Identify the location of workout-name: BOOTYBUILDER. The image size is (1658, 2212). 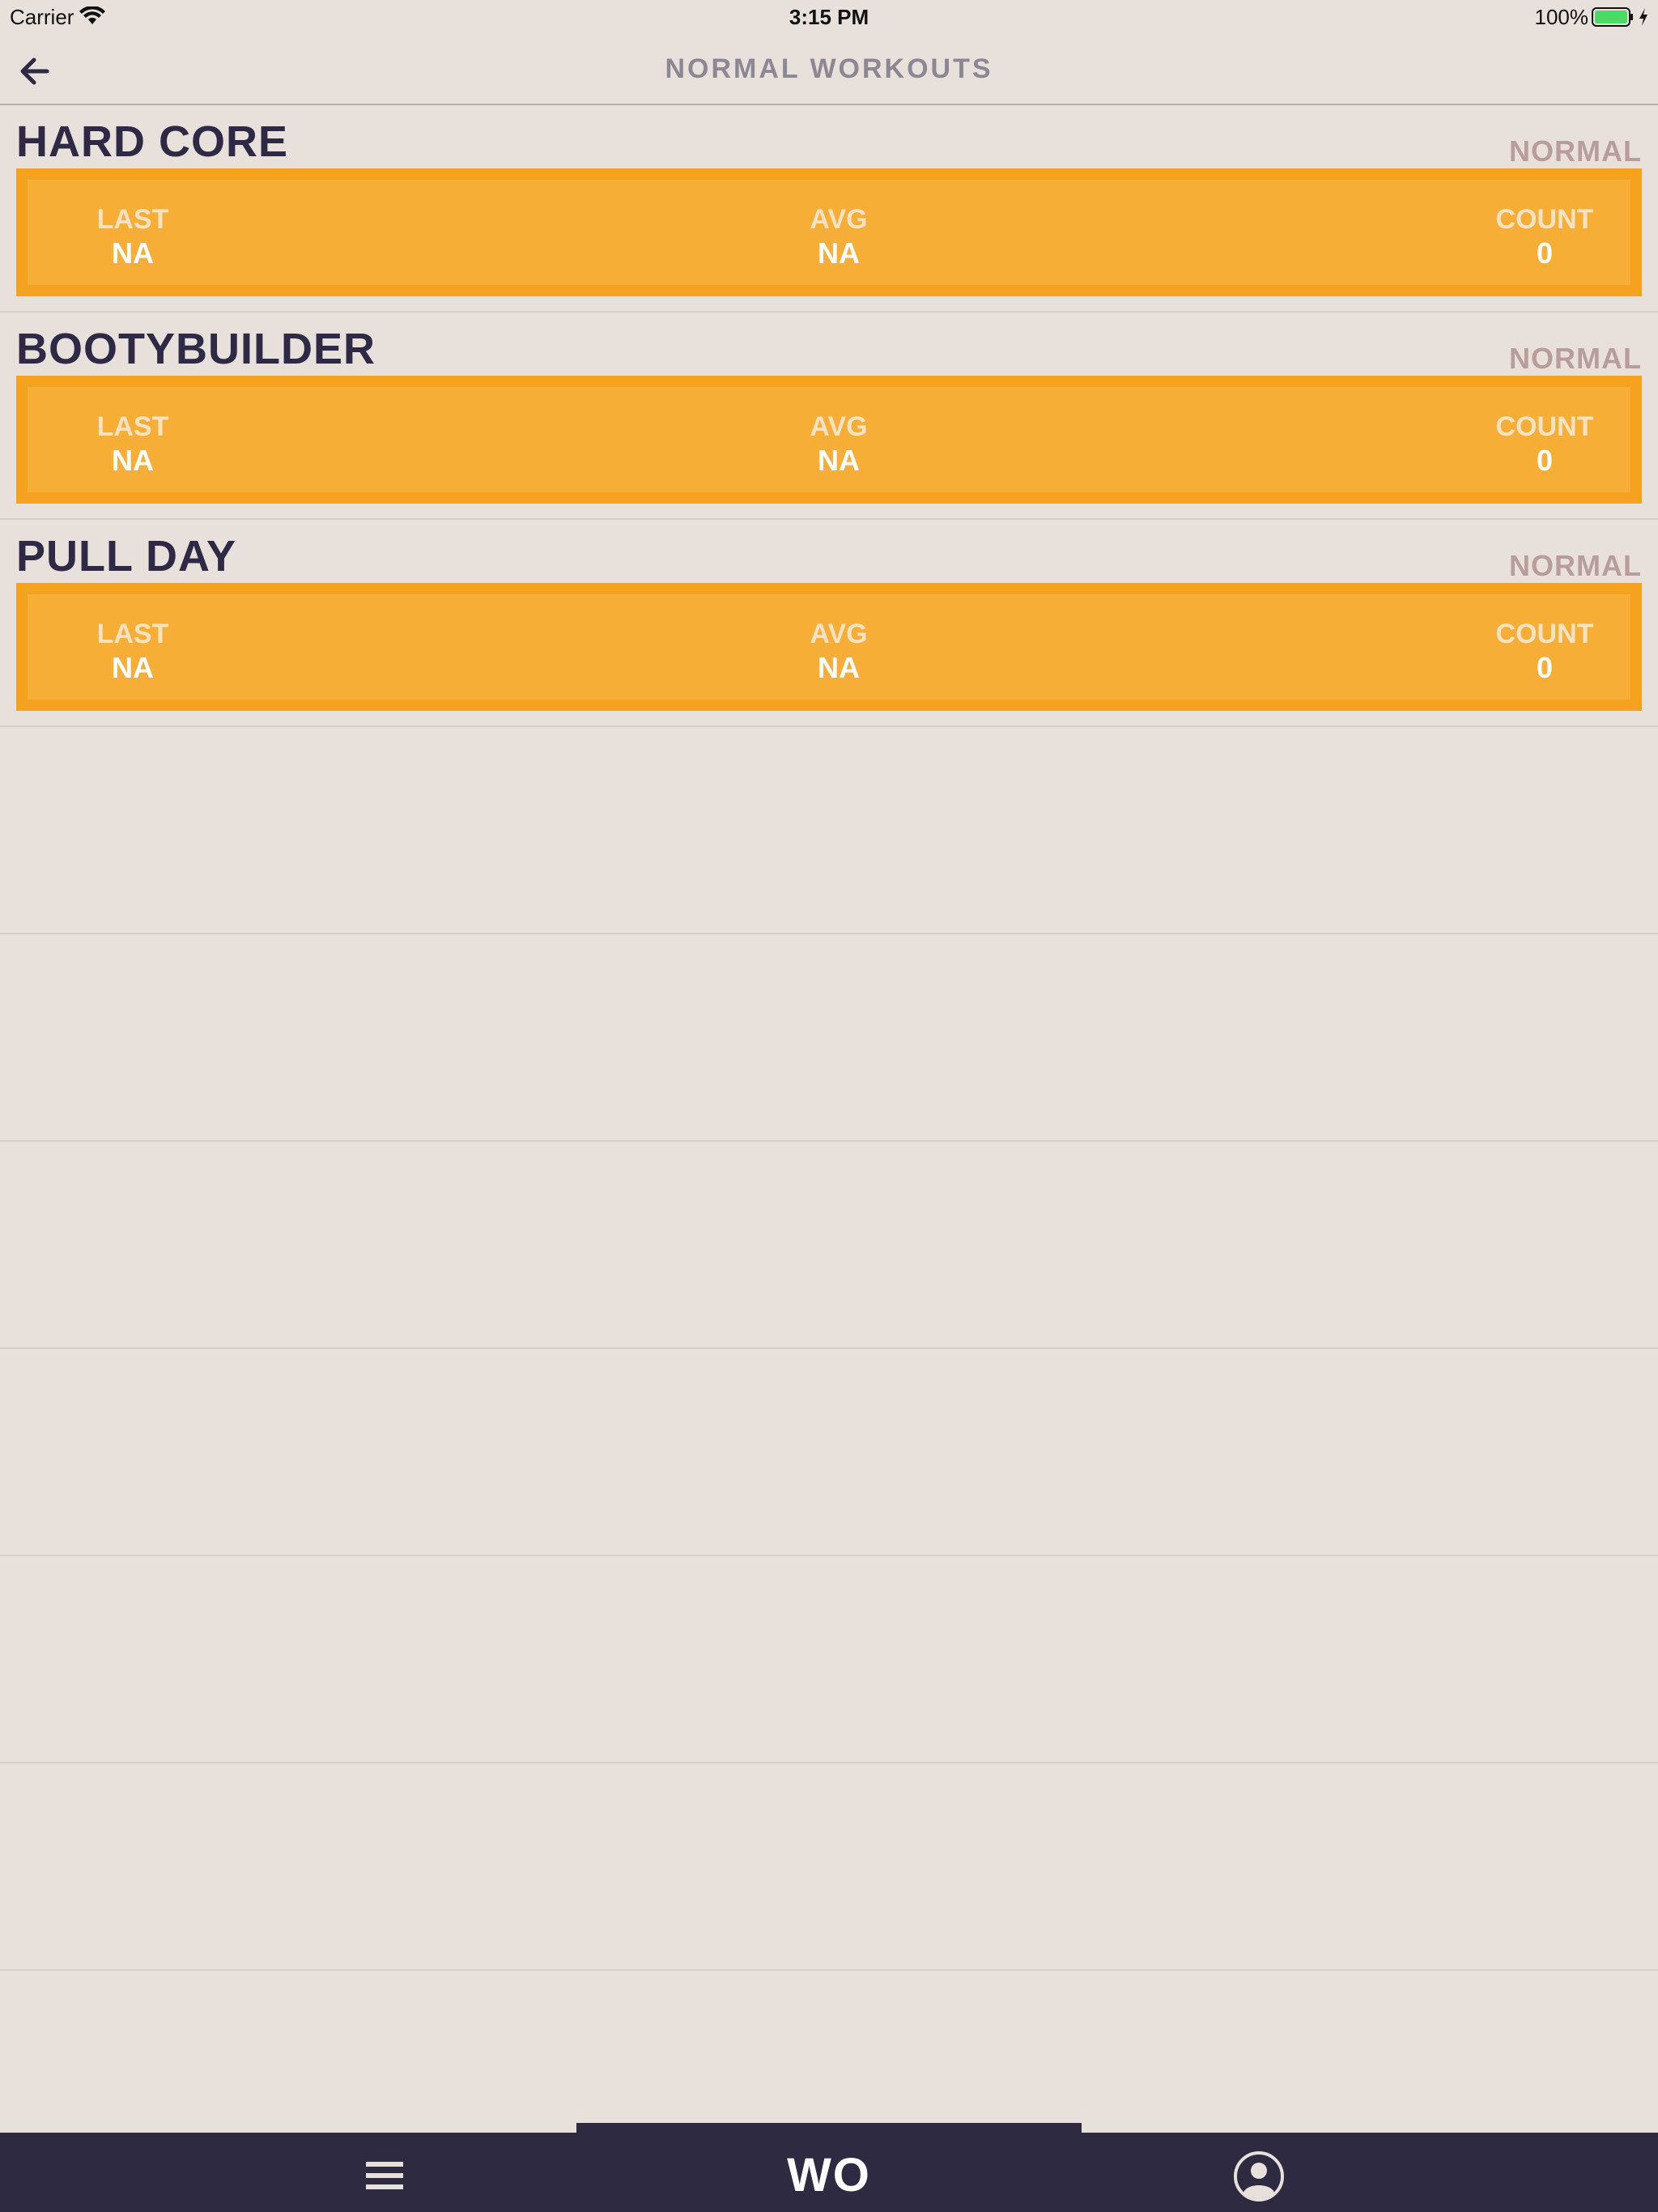
(196, 349).